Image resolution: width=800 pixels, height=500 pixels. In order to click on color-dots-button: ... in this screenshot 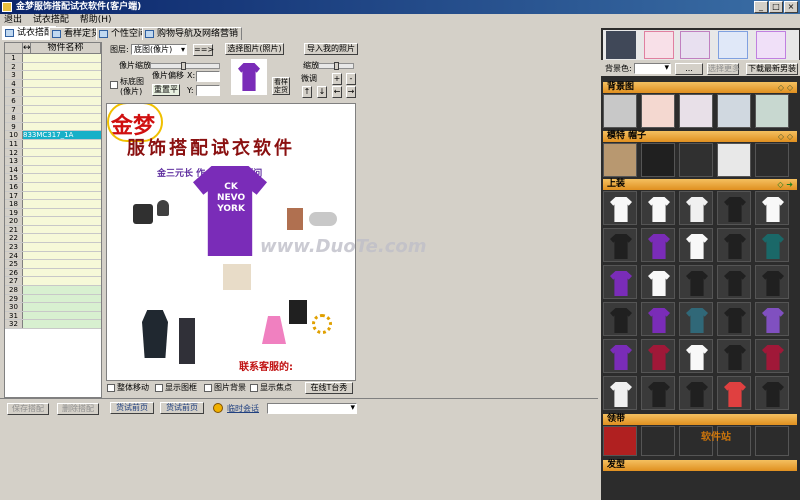, I will do `click(689, 69)`.